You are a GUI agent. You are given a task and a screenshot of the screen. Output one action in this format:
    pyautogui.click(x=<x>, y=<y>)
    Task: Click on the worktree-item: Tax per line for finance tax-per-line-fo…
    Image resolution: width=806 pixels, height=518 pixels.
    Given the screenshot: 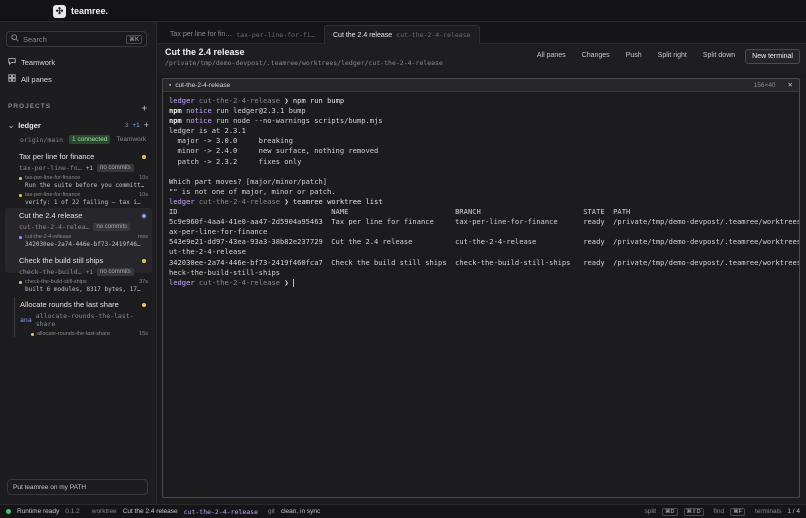 What is the action you would take?
    pyautogui.click(x=78, y=177)
    